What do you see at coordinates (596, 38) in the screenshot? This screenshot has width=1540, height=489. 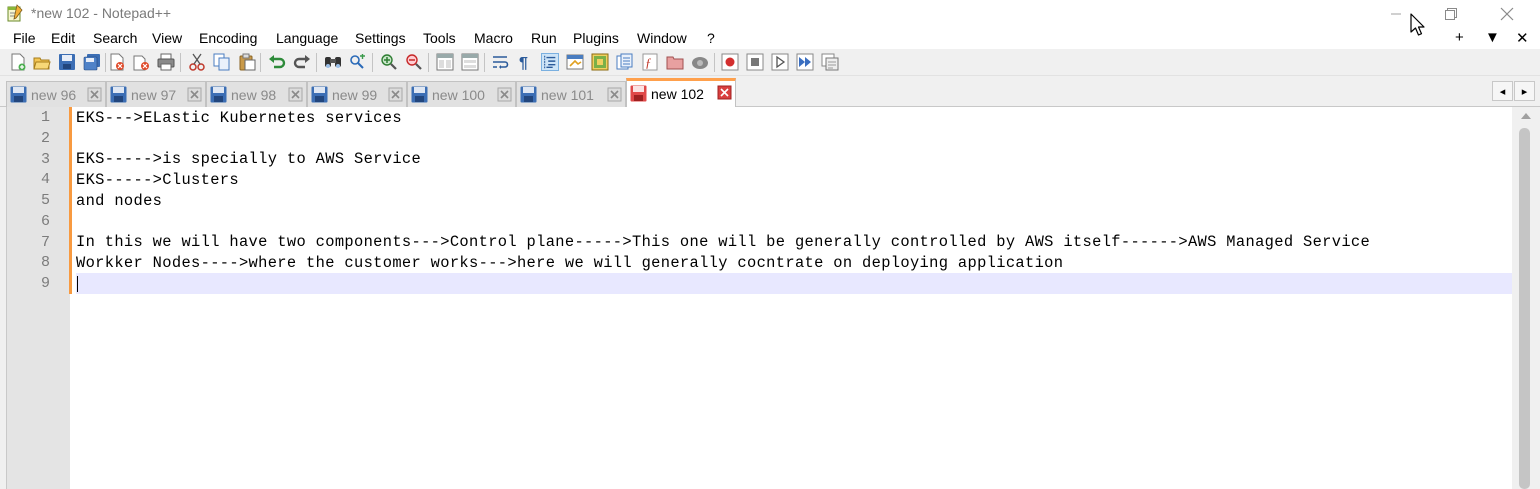 I see `menu-plugins: Plugins` at bounding box center [596, 38].